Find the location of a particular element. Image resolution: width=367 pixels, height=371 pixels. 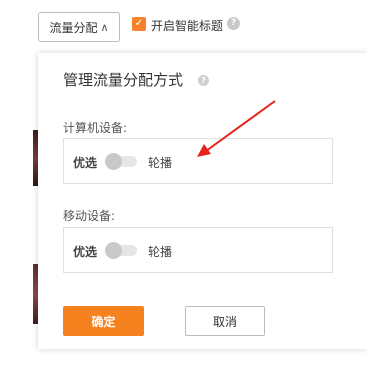

top-toolbar: 流量分配 ∧ ✓ 开启智能标题 ? is located at coordinates (183, 25).